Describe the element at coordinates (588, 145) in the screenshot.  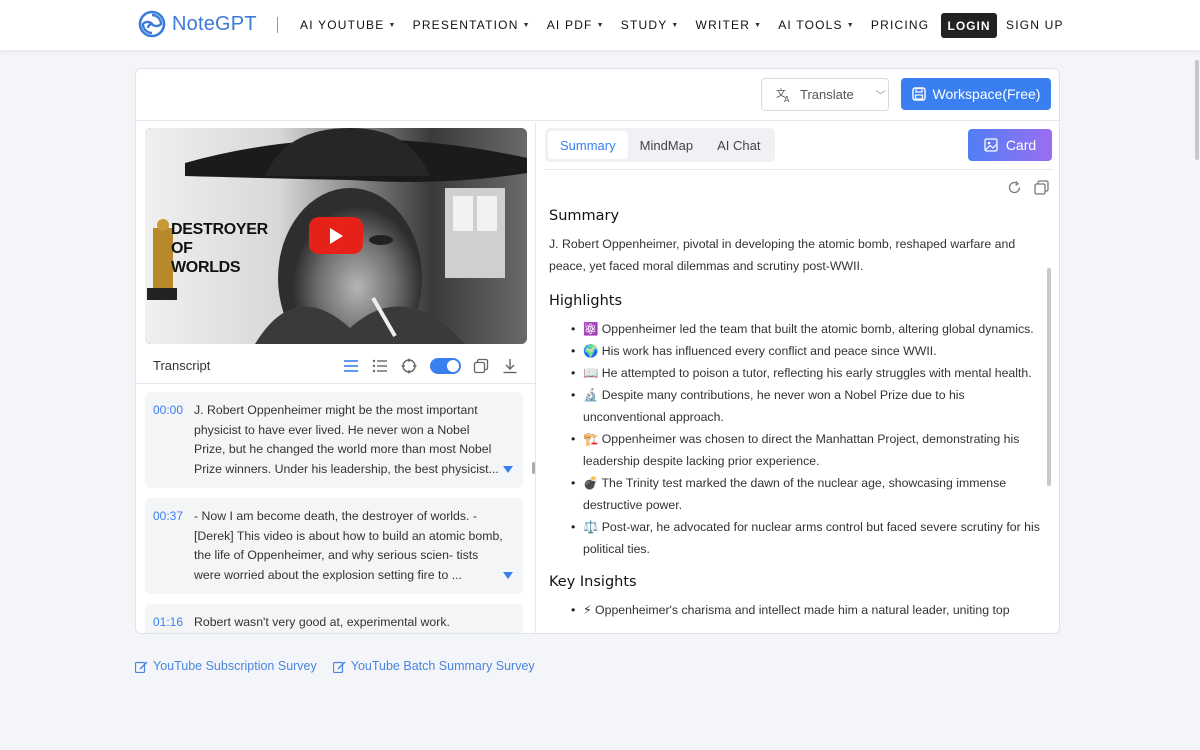
I see `tab-summary: Summary` at that location.